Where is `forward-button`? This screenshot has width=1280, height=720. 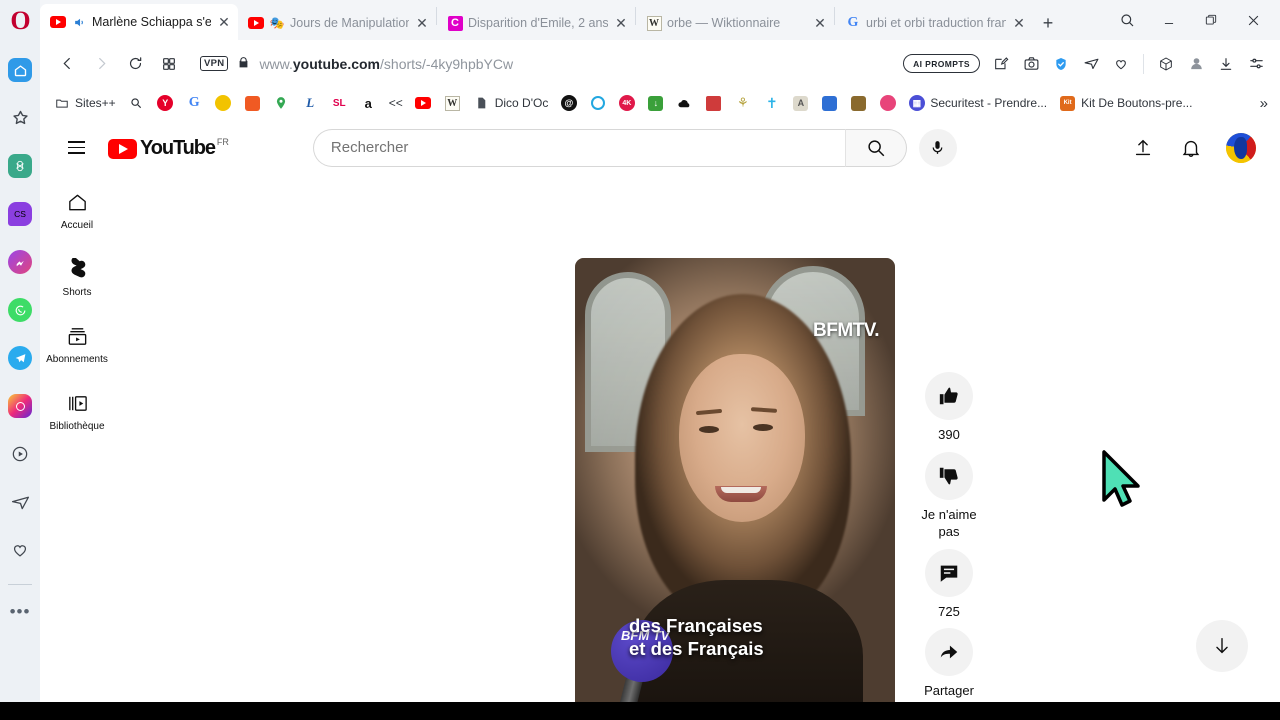
forward-button is located at coordinates (101, 64).